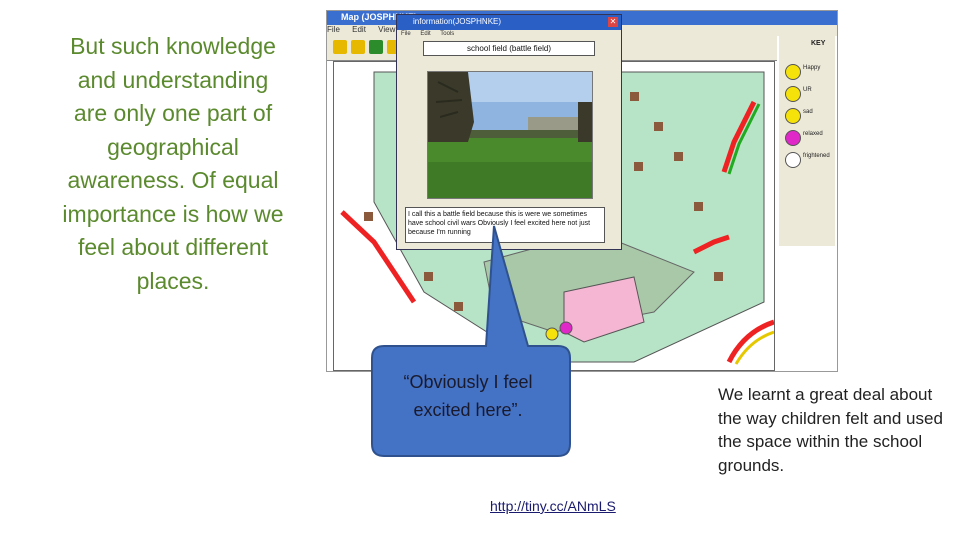  I want to click on callout-quote: “Obviously I feel excited here”., so click(468, 396).